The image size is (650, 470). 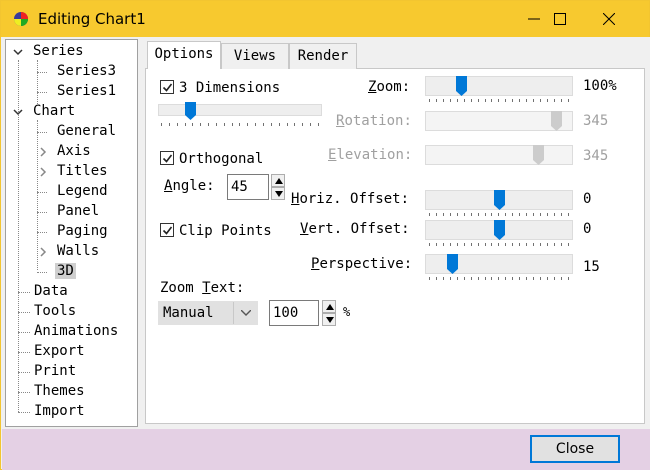 I want to click on tree-item-export: Export, so click(x=59, y=351).